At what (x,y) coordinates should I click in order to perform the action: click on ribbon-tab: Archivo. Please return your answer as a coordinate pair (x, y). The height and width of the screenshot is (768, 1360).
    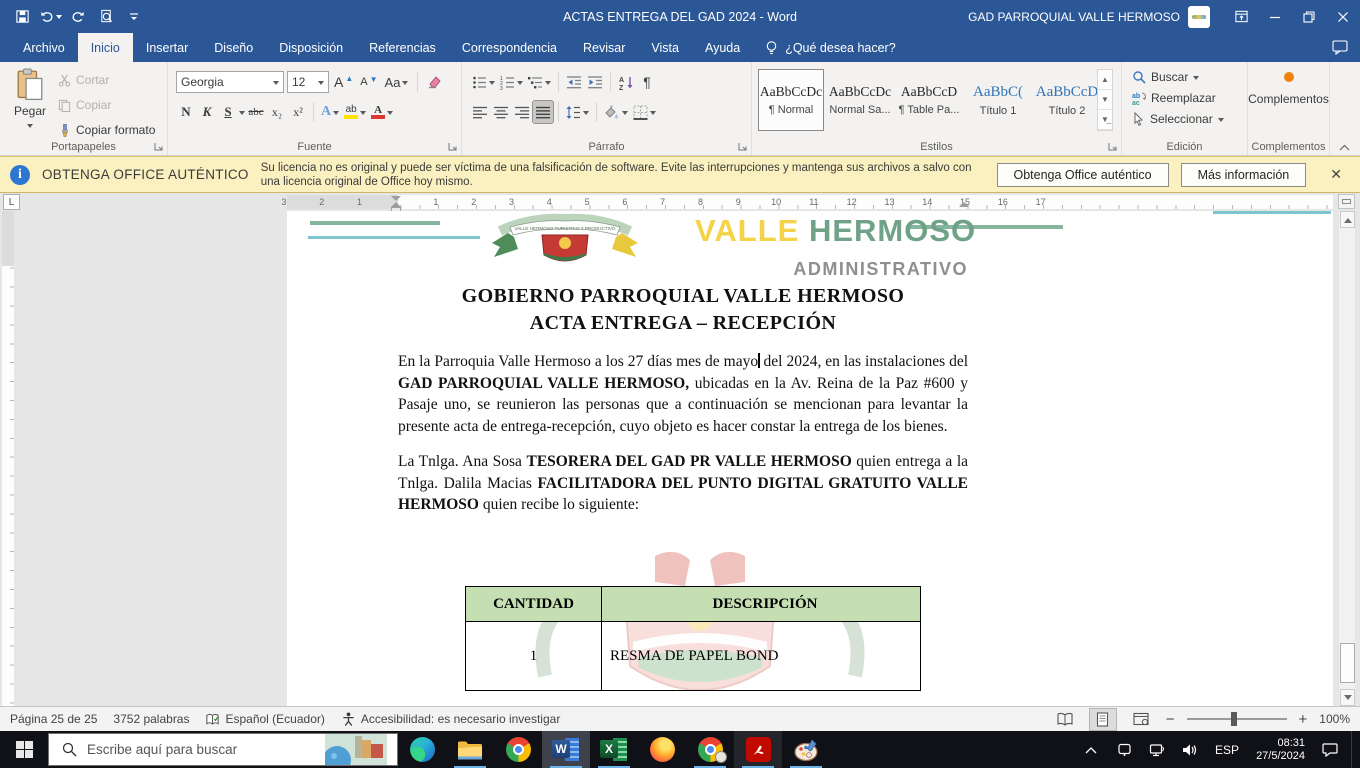
    Looking at the image, I should click on (44, 47).